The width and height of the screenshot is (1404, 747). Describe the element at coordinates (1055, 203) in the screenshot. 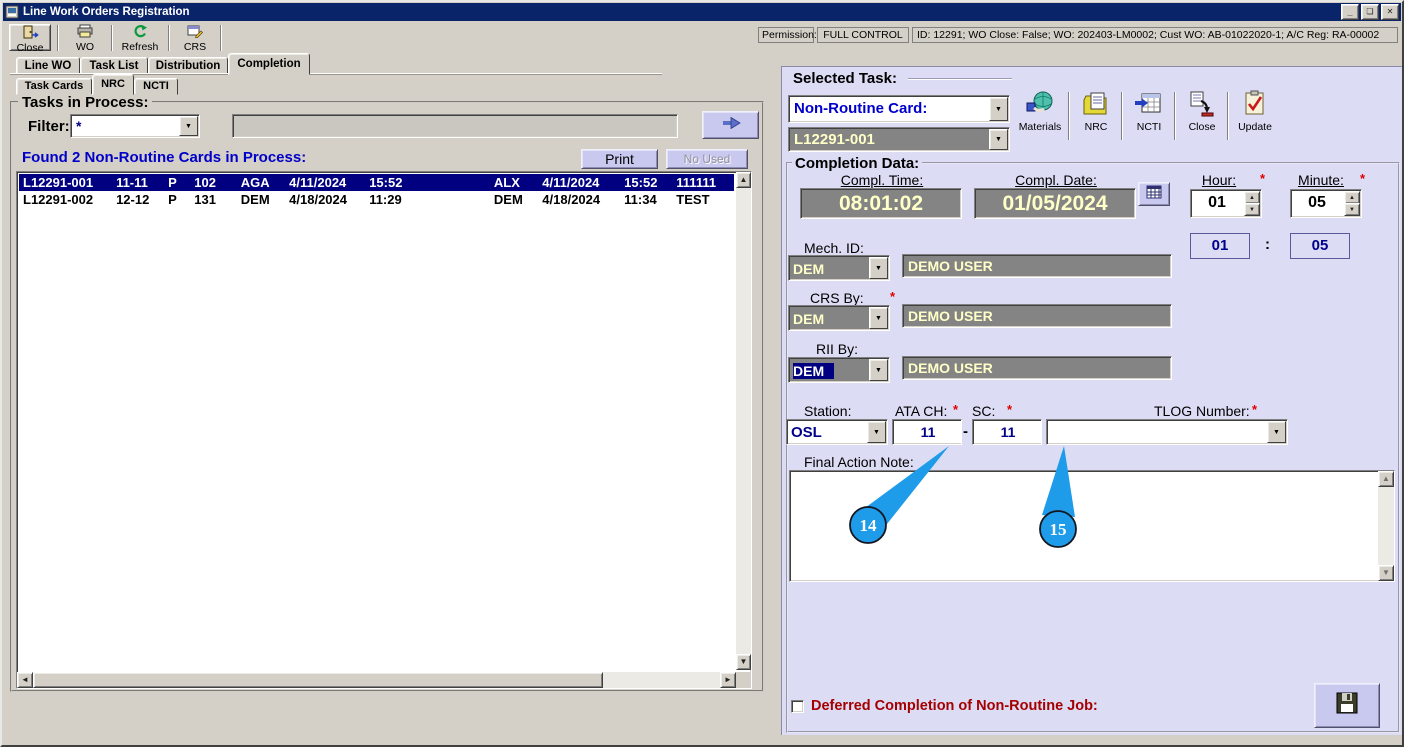

I see `compl-date-field: 01/05/2024` at that location.